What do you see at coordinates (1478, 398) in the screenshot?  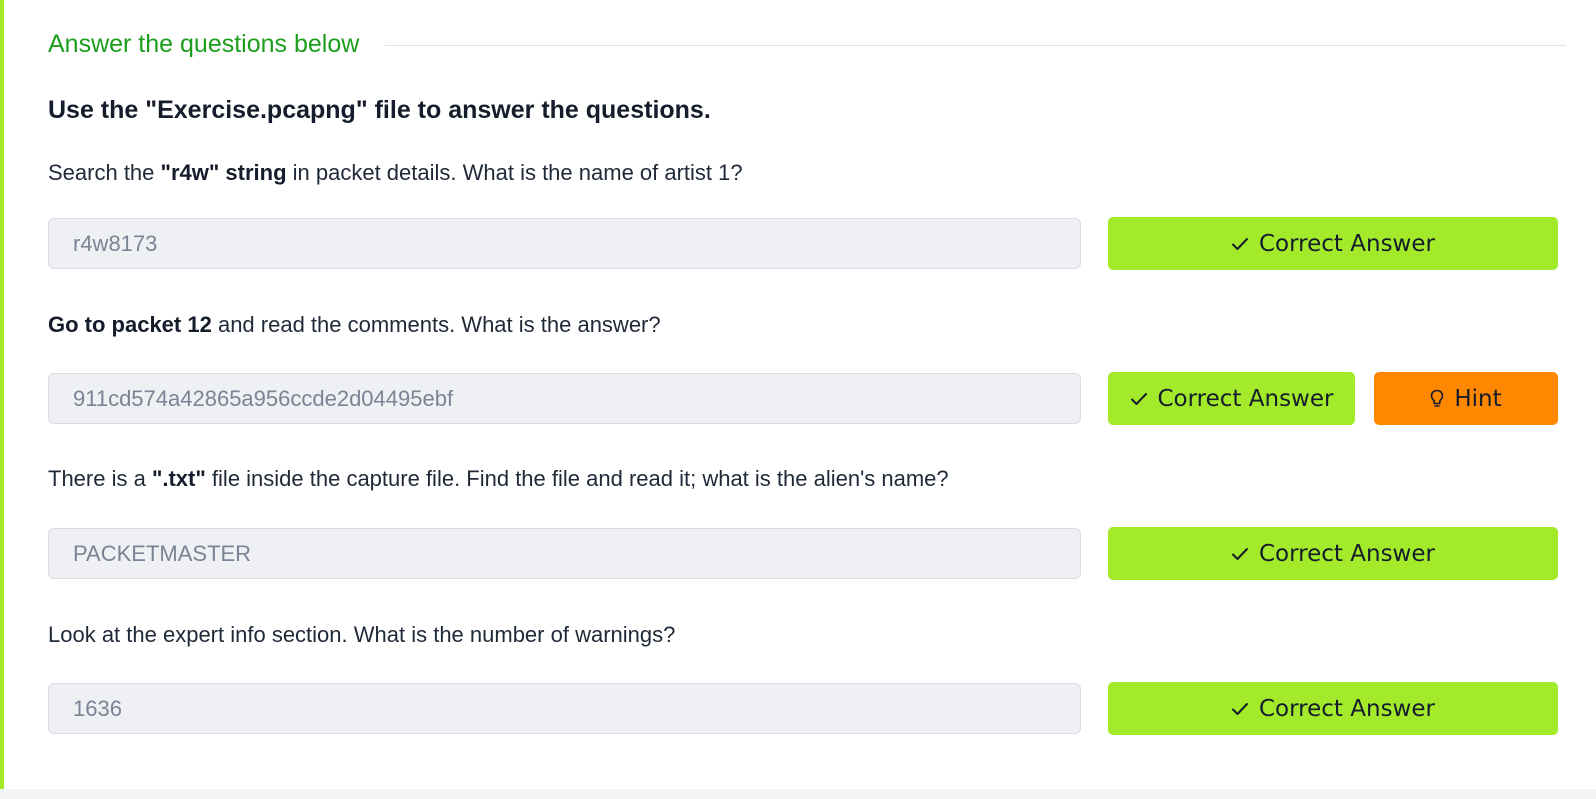 I see `hint-label: Hint` at bounding box center [1478, 398].